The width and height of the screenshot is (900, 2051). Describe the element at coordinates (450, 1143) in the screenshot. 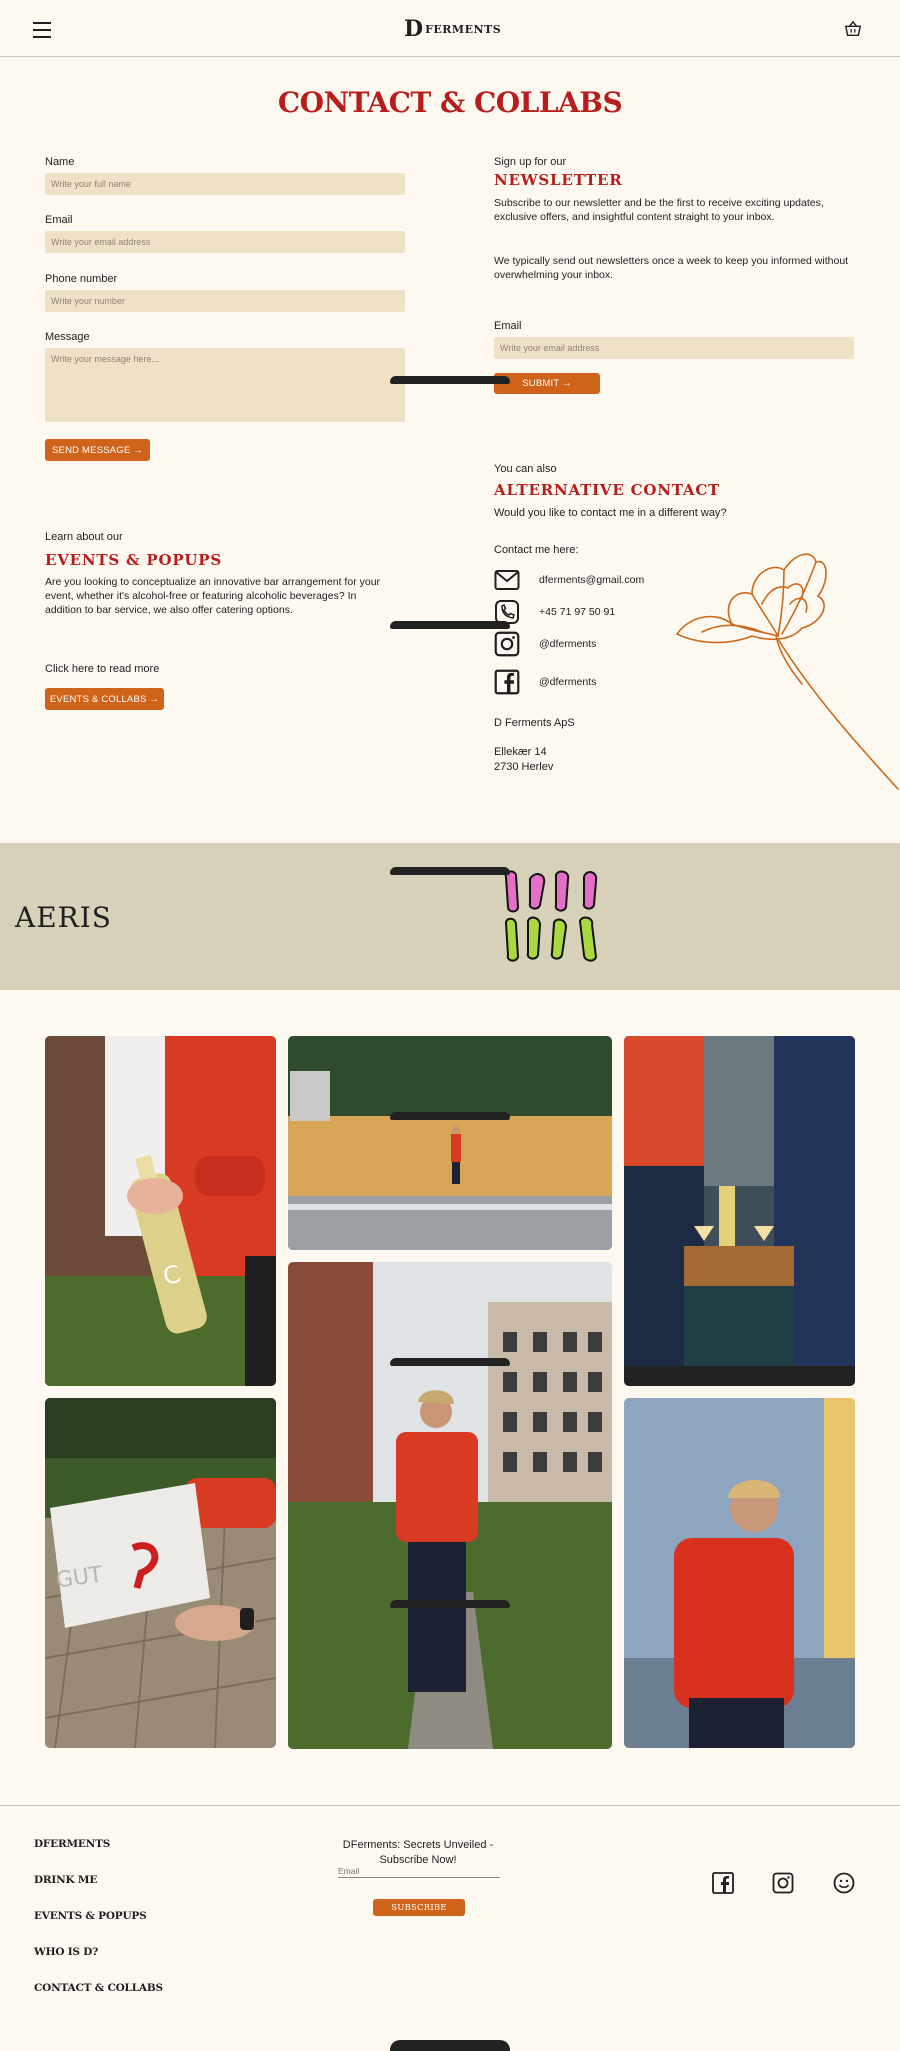

I see `photo-wall` at that location.